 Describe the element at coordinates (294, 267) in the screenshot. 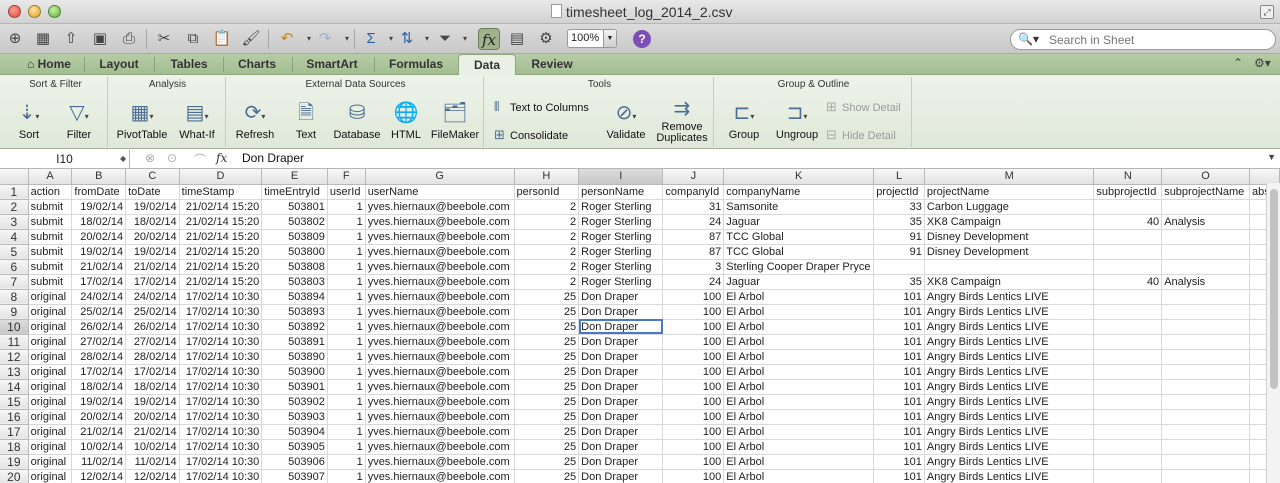

I see `cell: 503808` at that location.